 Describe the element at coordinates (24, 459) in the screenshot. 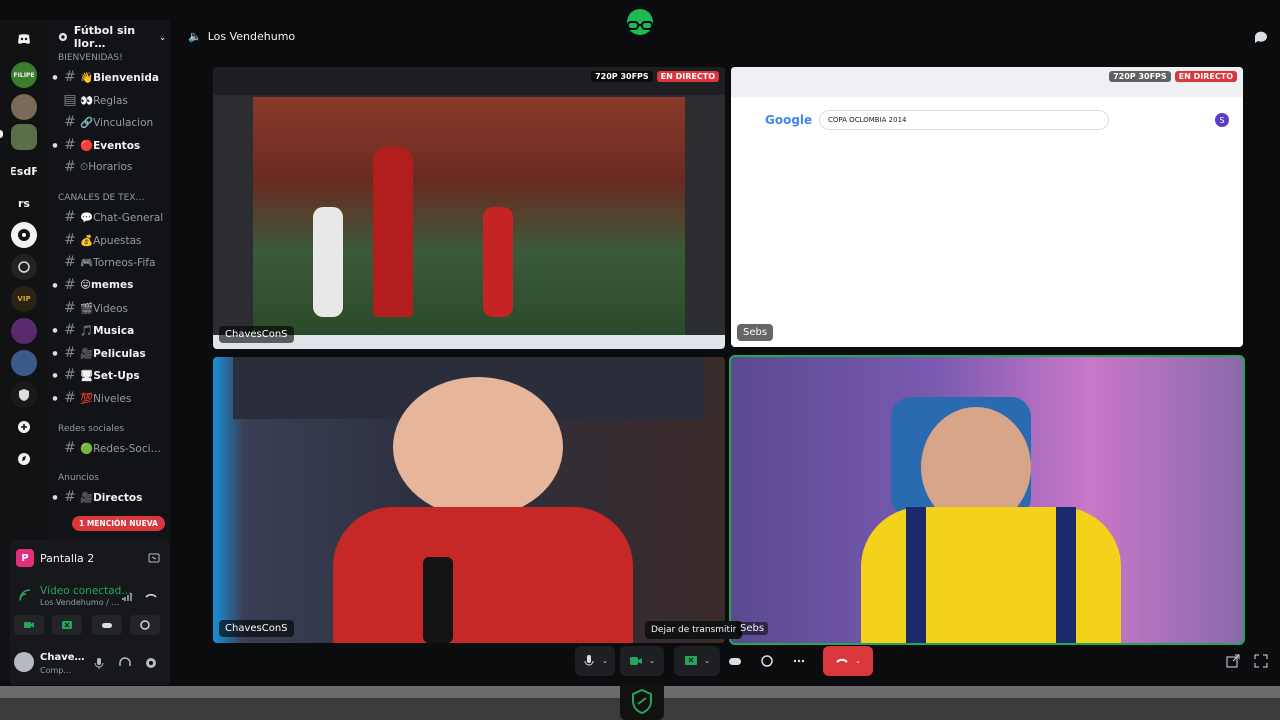

I see `discover-icon` at that location.